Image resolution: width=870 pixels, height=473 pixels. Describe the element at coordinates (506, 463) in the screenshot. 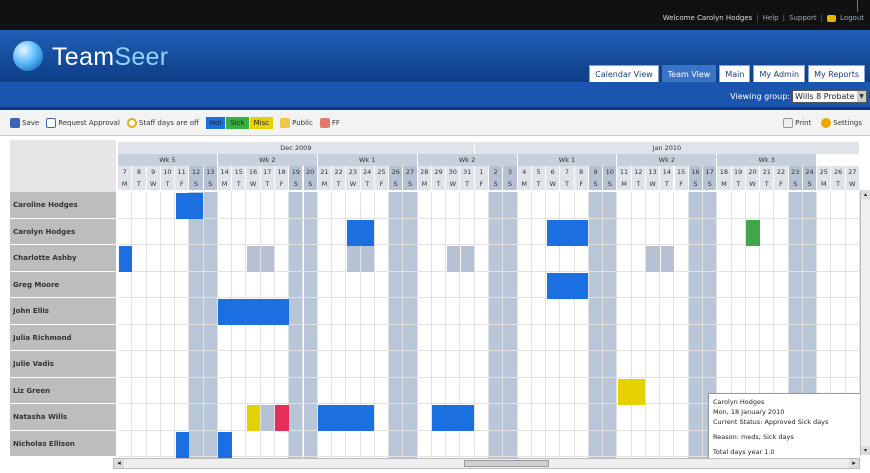

I see `scroll-thumb` at that location.